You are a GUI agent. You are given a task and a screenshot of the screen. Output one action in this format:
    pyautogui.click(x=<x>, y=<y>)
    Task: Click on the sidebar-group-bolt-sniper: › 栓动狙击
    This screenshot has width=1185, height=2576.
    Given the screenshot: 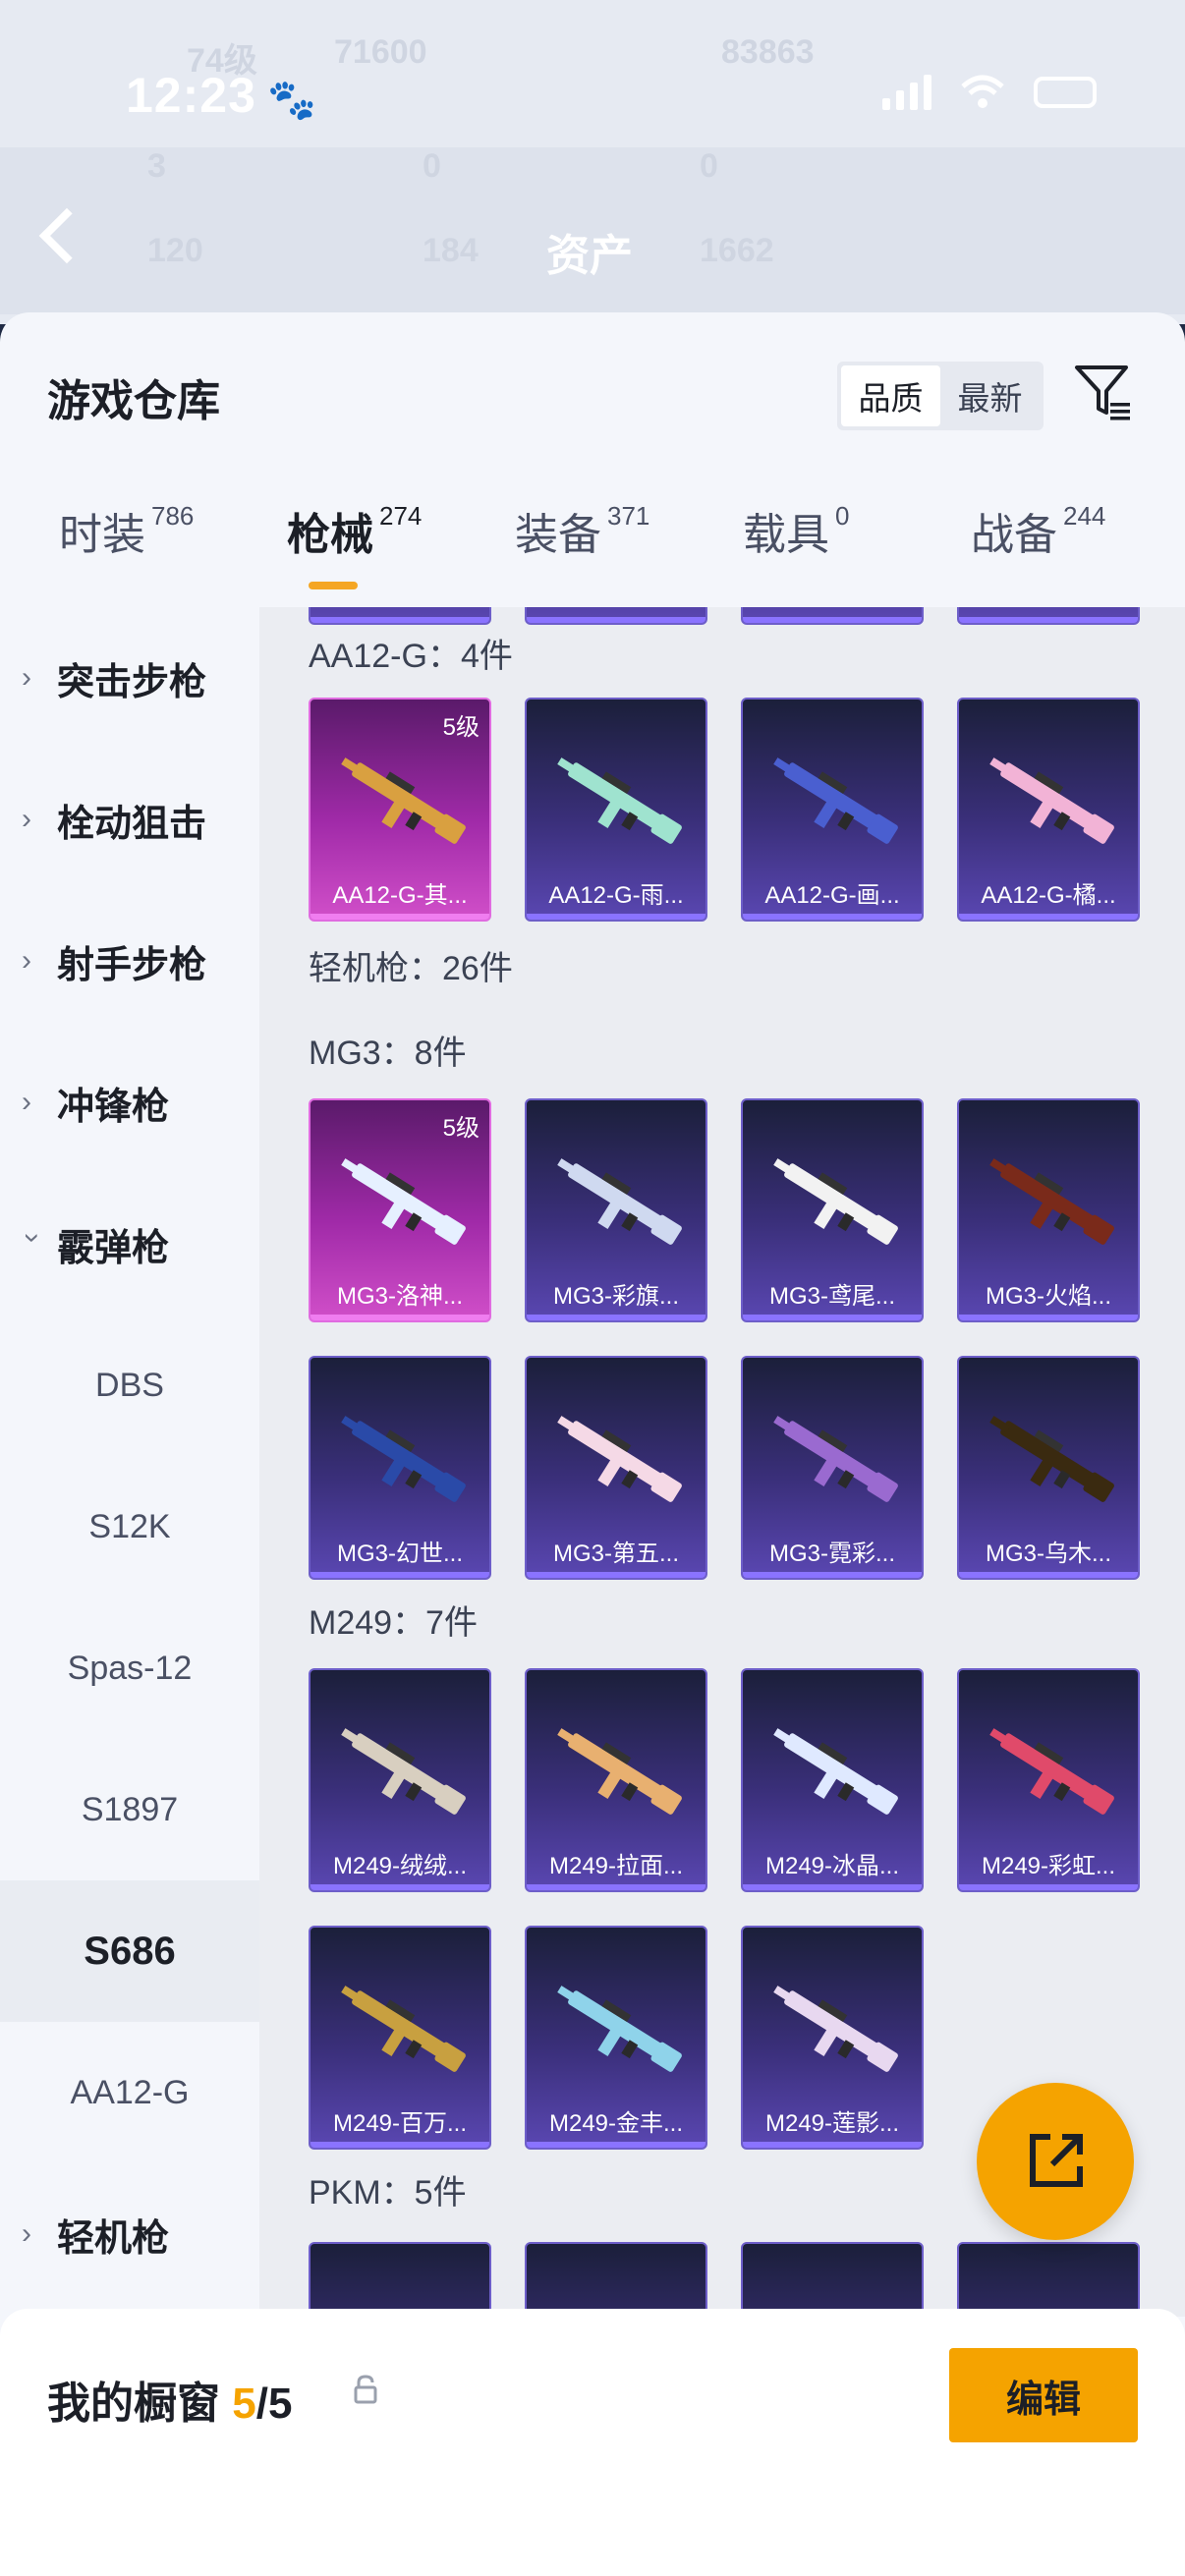 What is the action you would take?
    pyautogui.click(x=130, y=819)
    